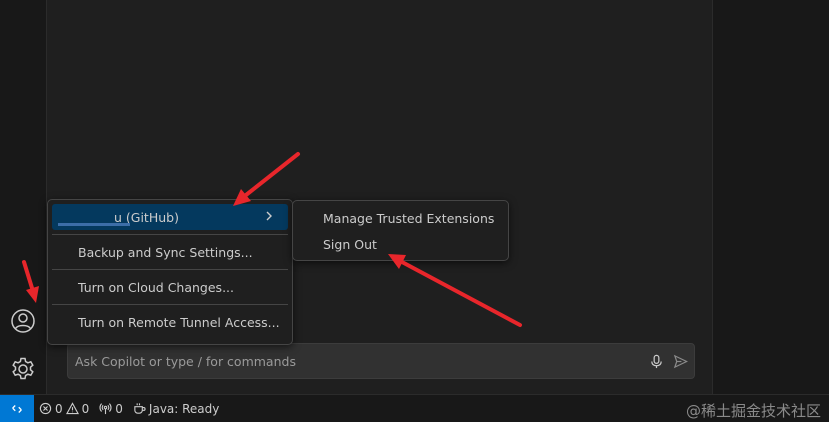  I want to click on warning-icon, so click(72, 408).